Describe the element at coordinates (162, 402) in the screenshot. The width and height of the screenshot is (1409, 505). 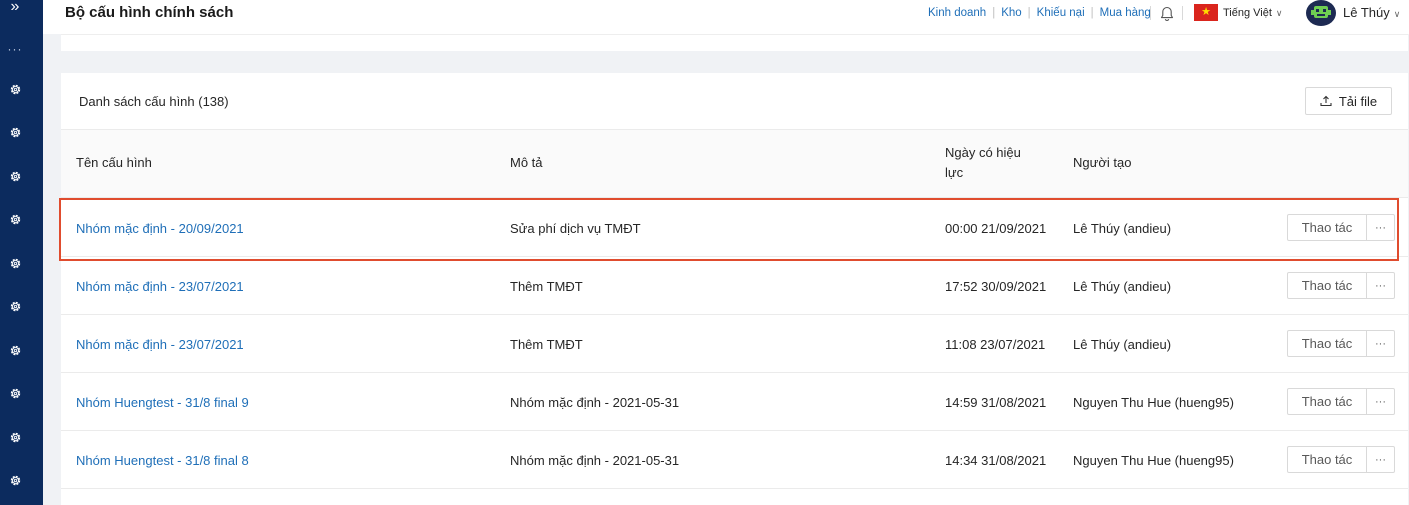
I see `config-name-link: Nhóm Huengtest - 31/8 final 9` at that location.